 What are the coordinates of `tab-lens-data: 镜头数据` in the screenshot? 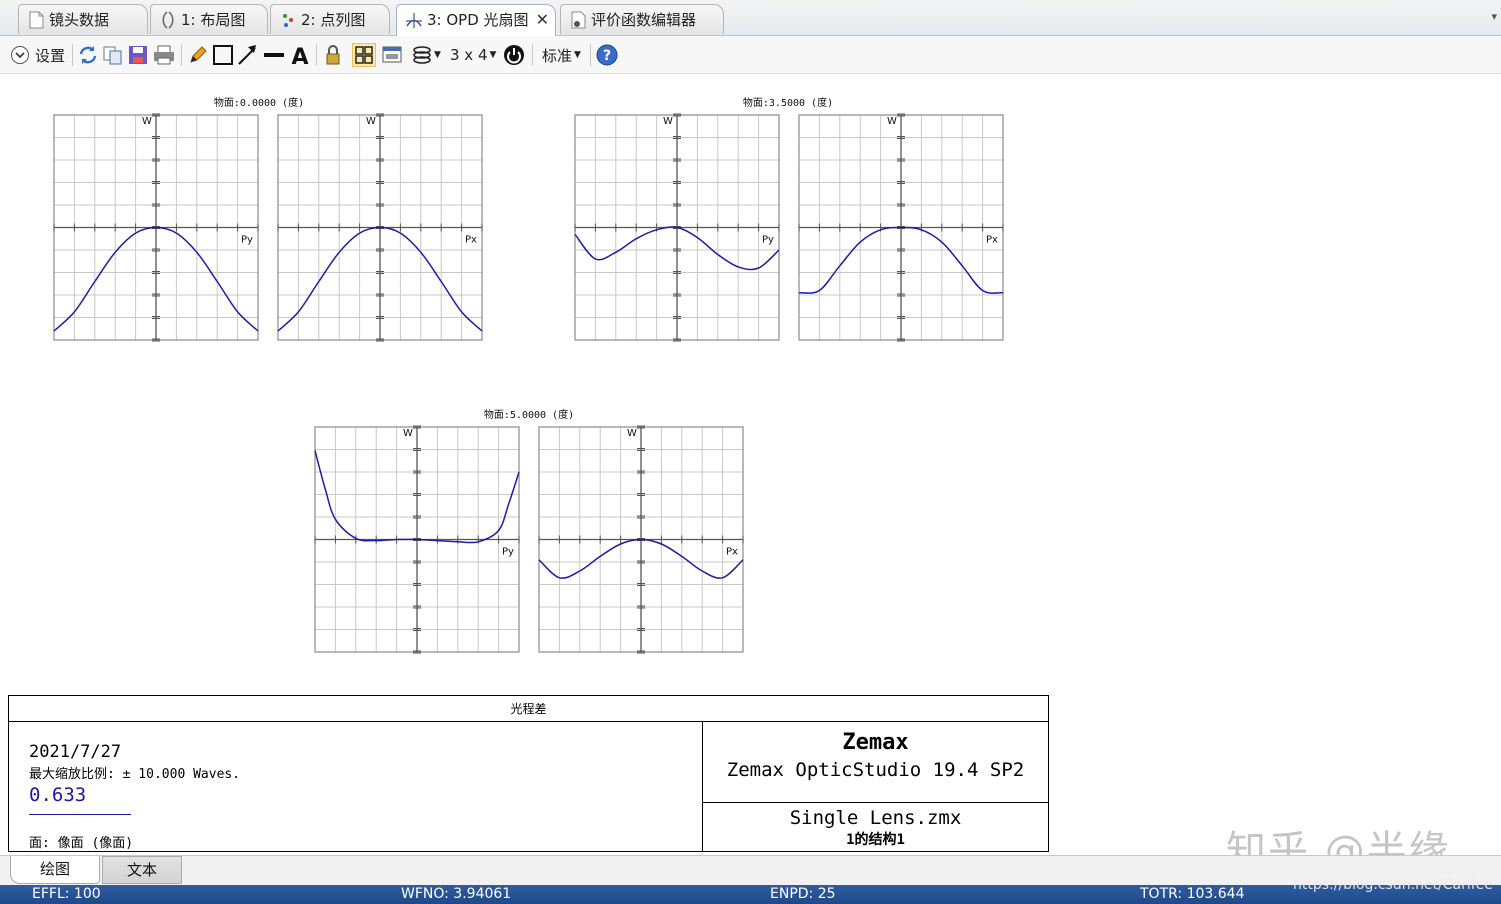 It's located at (83, 19).